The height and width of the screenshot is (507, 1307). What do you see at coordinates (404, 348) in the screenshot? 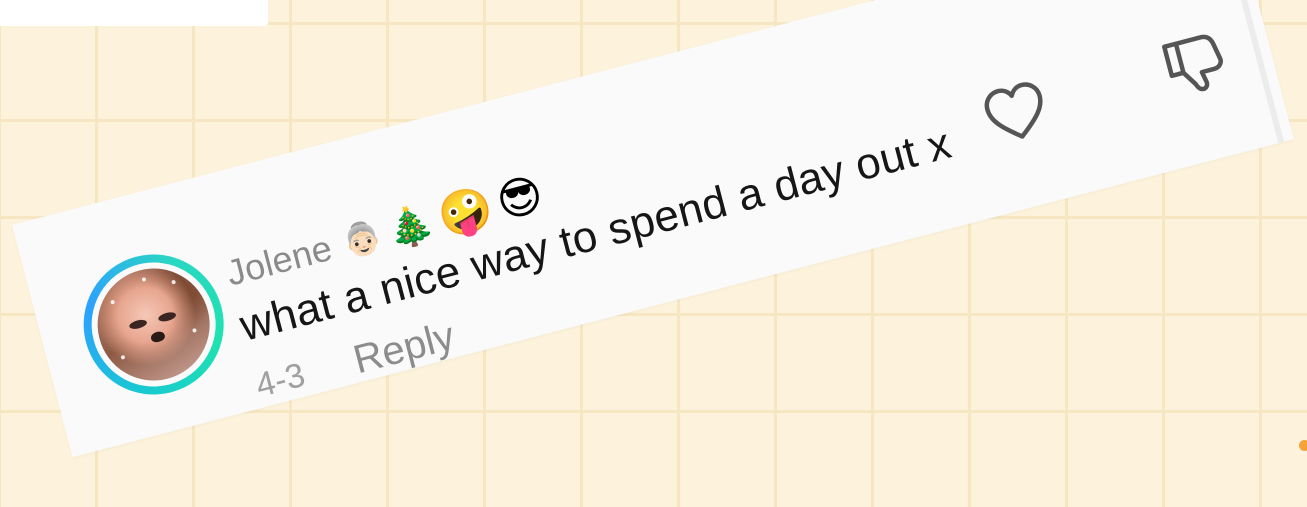
I see `reply-button: Reply` at bounding box center [404, 348].